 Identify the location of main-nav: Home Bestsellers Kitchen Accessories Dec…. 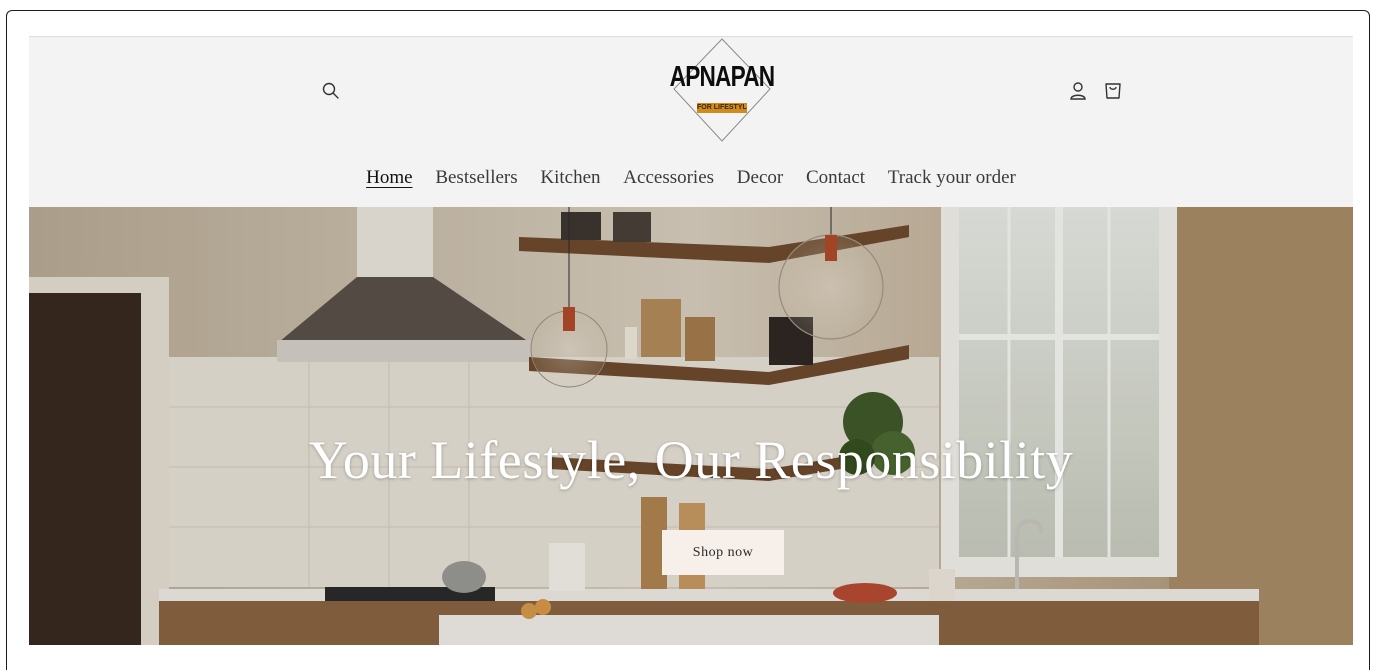
(691, 178).